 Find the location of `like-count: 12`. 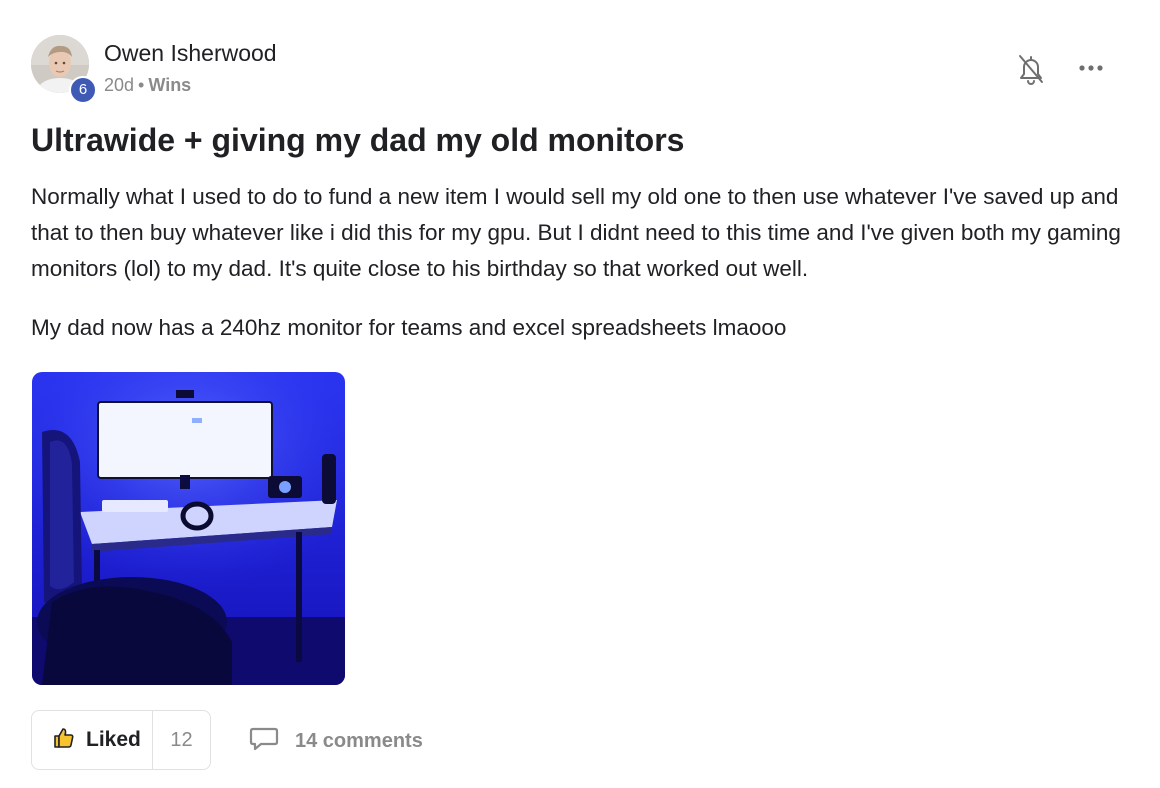

like-count: 12 is located at coordinates (181, 740).